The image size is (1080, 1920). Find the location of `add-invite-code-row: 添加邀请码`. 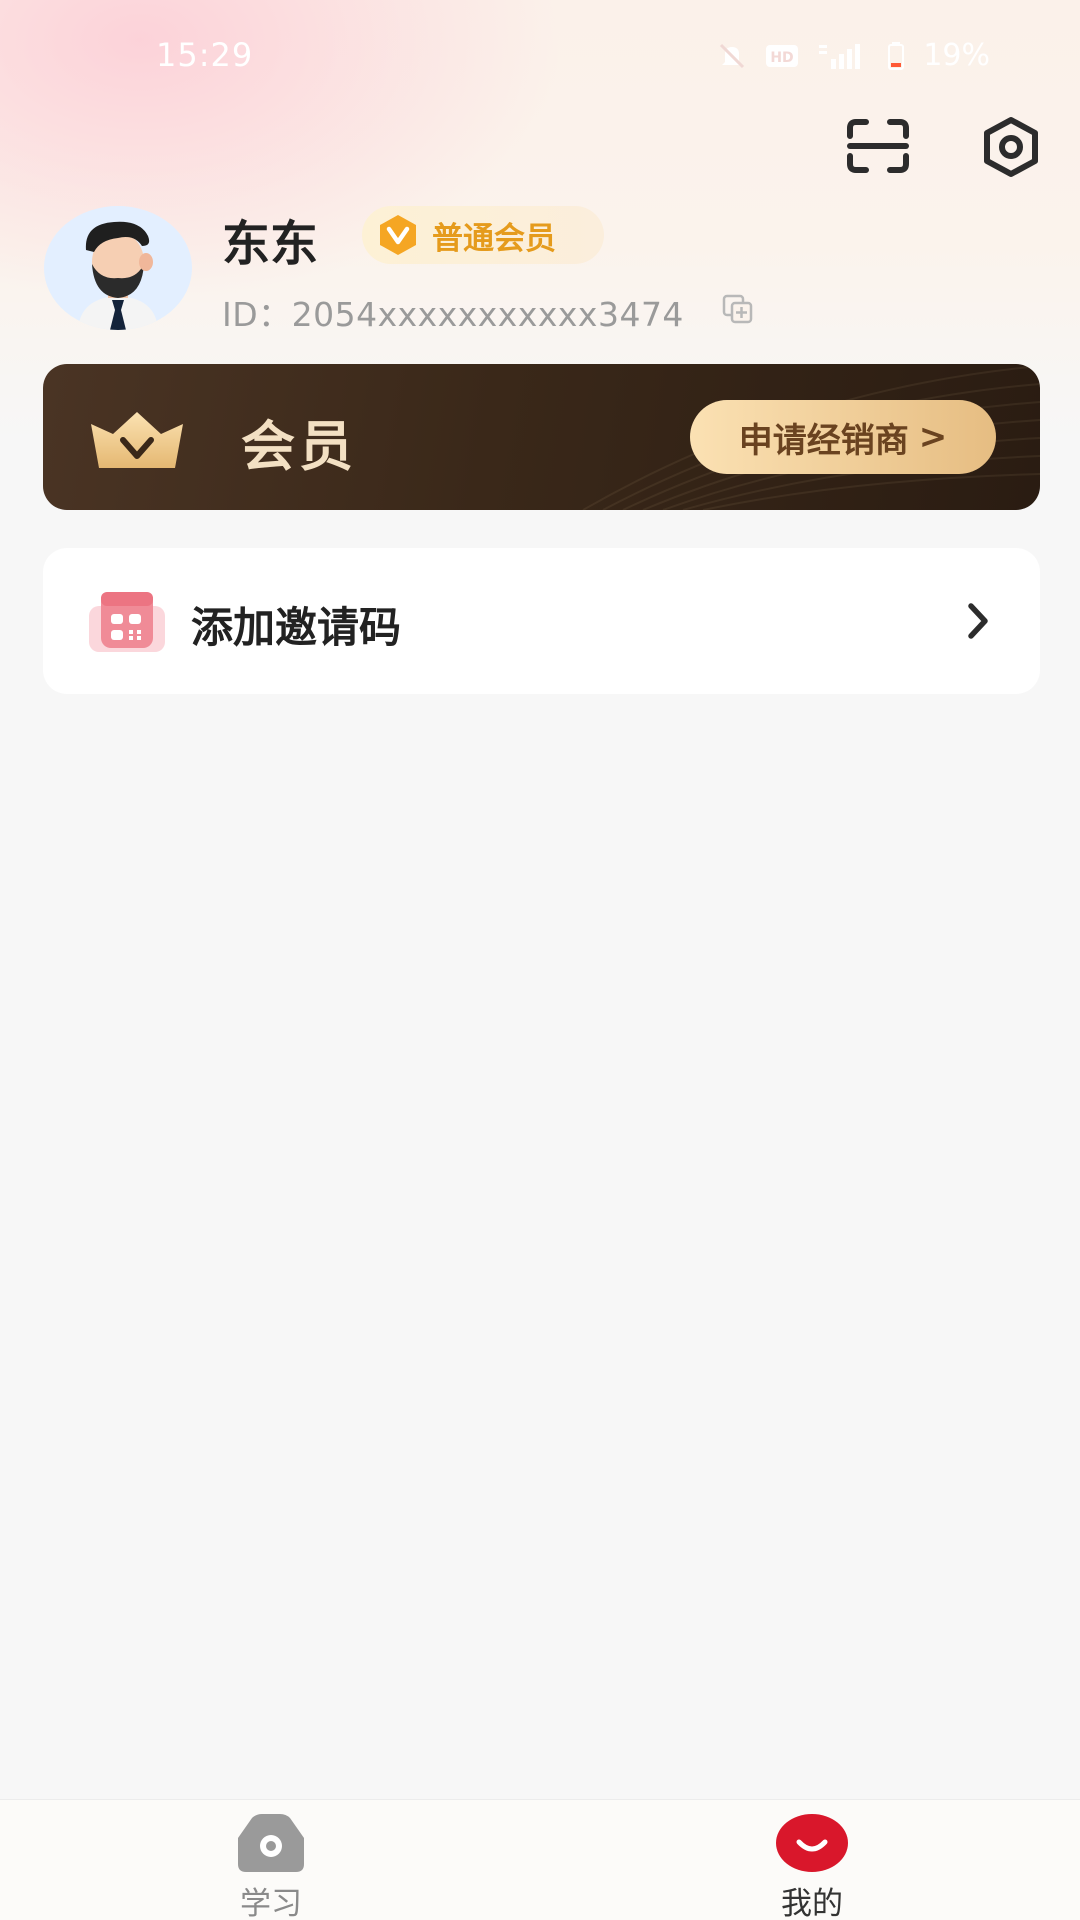

add-invite-code-row: 添加邀请码 is located at coordinates (541, 621).